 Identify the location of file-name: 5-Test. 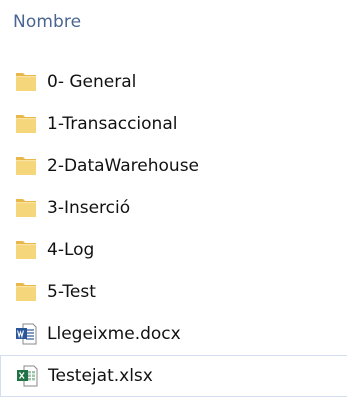
(71, 292).